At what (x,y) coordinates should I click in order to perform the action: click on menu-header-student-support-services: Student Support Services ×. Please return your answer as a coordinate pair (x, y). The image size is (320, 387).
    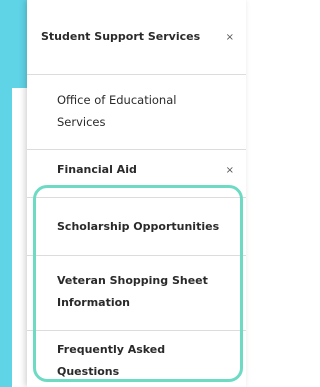
    Looking at the image, I should click on (136, 37).